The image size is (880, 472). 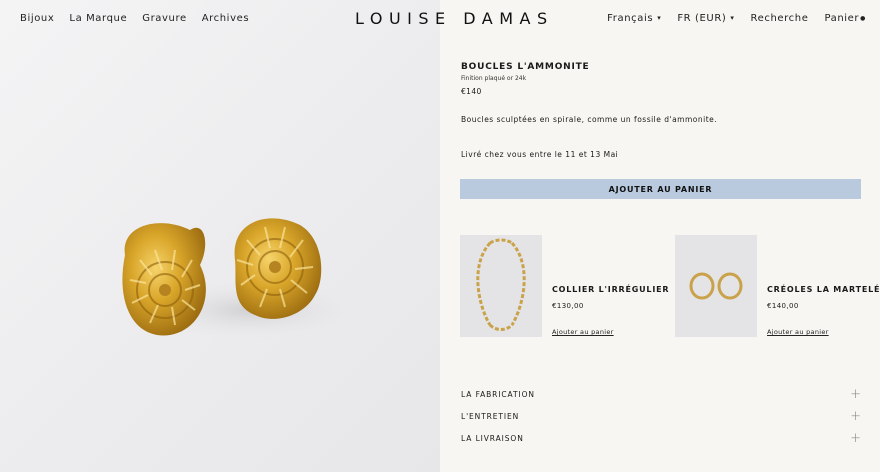 I want to click on language-label: Français, so click(x=630, y=18).